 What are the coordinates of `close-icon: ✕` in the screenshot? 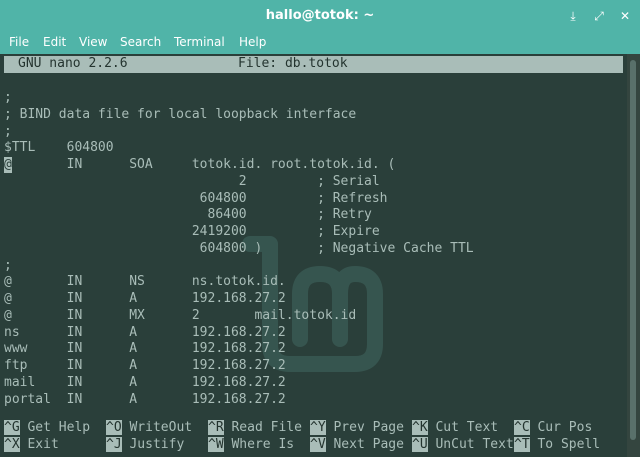 It's located at (625, 16).